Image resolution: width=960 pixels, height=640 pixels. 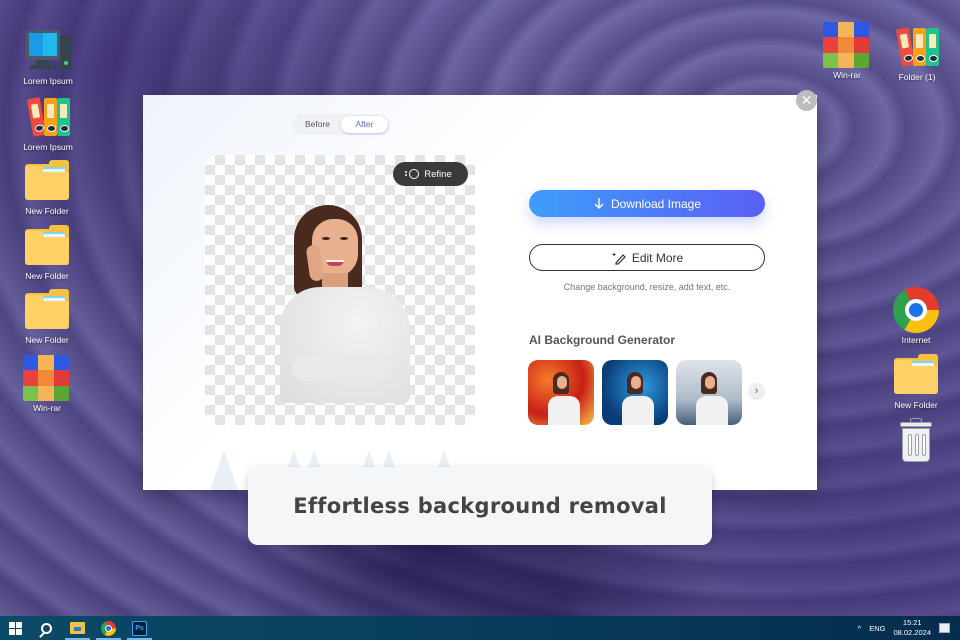 I want to click on download-label: Download Image, so click(x=656, y=203).